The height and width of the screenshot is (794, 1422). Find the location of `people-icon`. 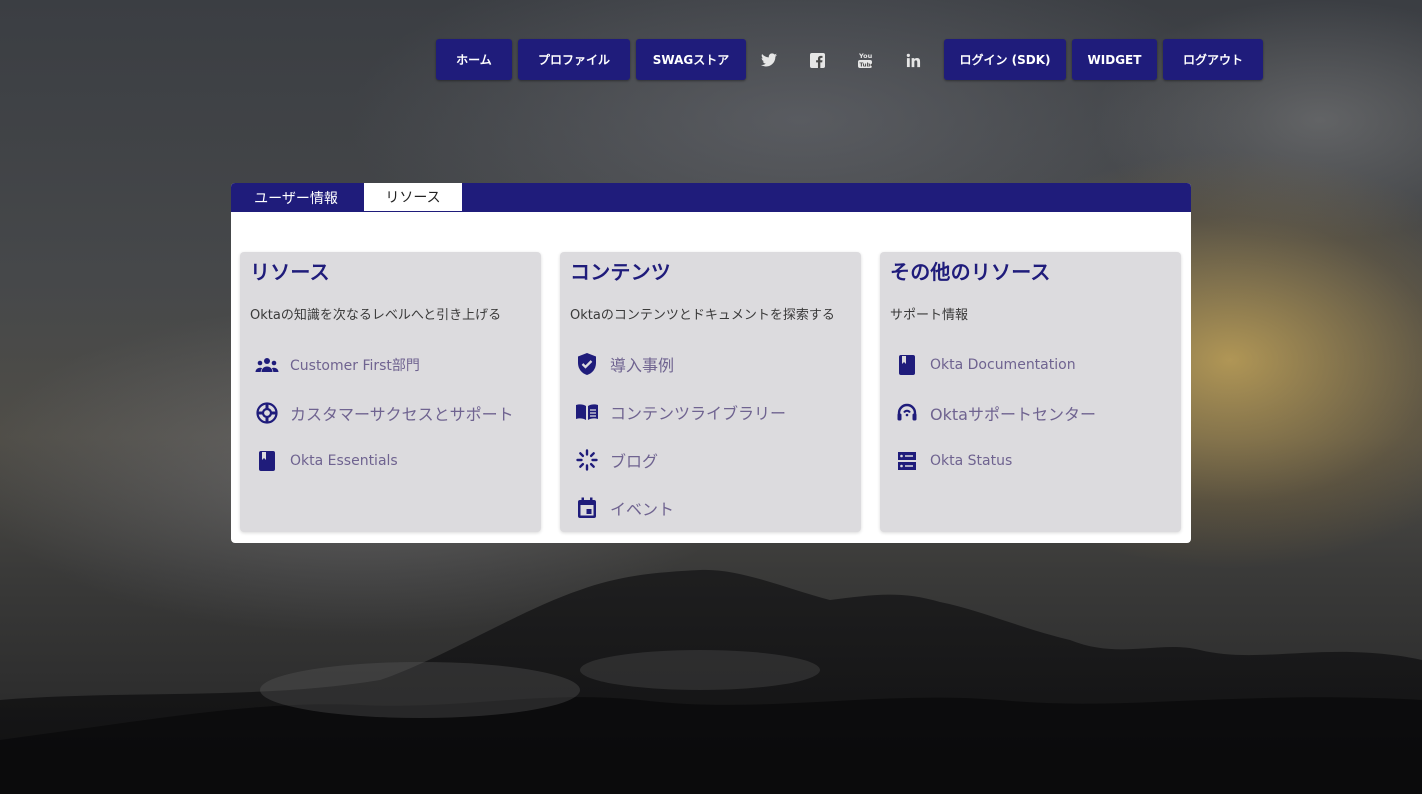

people-icon is located at coordinates (267, 365).